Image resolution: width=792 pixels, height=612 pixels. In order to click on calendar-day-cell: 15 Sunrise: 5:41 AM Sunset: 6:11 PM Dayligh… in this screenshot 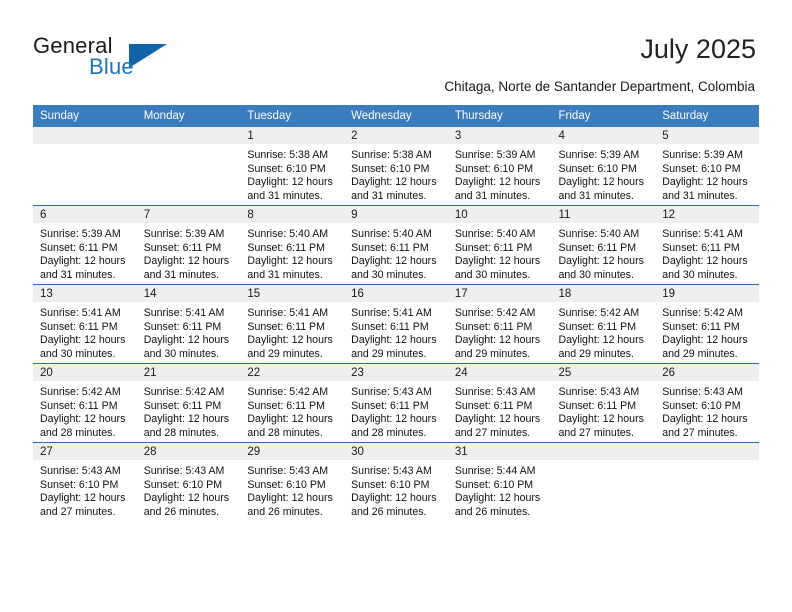, I will do `click(292, 324)`.